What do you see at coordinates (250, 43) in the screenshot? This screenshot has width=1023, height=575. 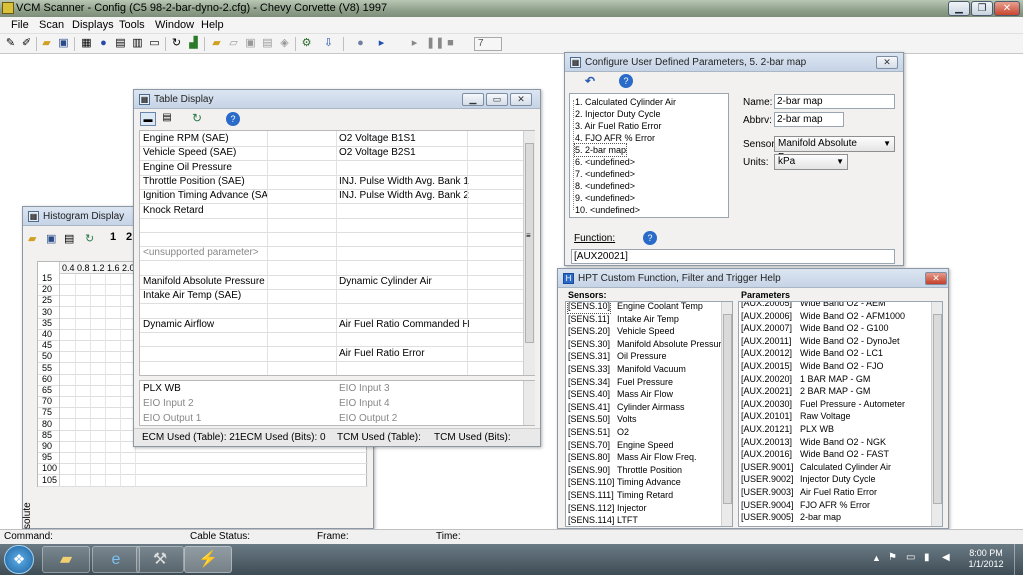 I see `disk-icon: ▣` at bounding box center [250, 43].